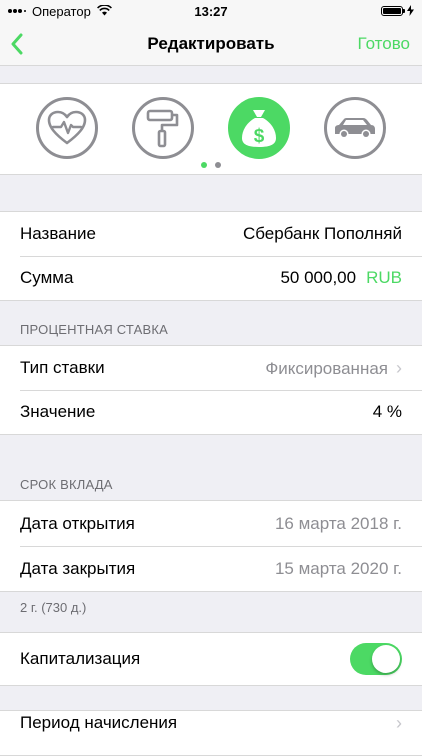  I want to click on status-right, so click(397, 11).